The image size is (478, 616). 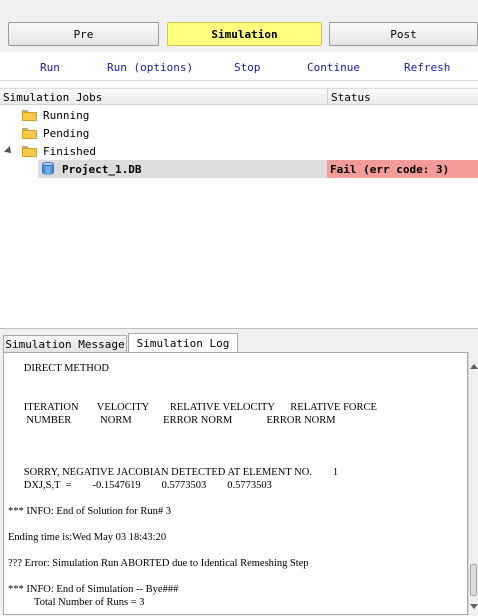 What do you see at coordinates (402, 169) in the screenshot?
I see `job-status-badge: Fail (err code: 3)` at bounding box center [402, 169].